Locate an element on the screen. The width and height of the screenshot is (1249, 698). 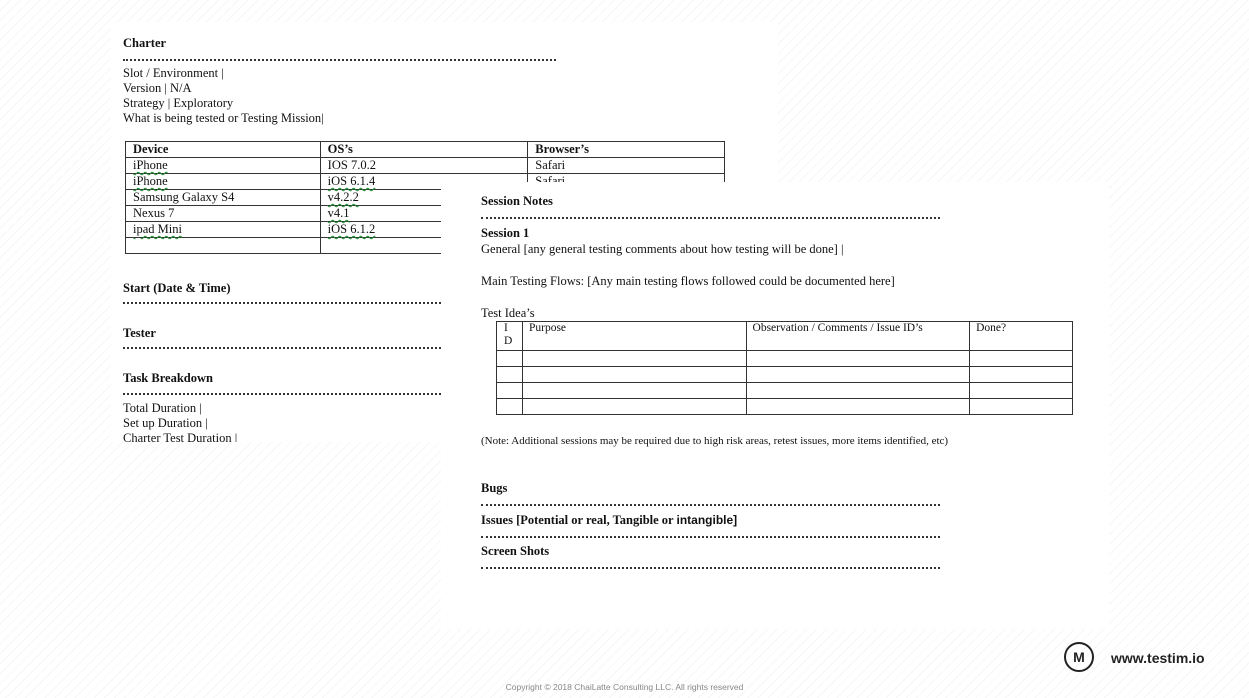
ideas-header-done: Done? is located at coordinates (1021, 336).